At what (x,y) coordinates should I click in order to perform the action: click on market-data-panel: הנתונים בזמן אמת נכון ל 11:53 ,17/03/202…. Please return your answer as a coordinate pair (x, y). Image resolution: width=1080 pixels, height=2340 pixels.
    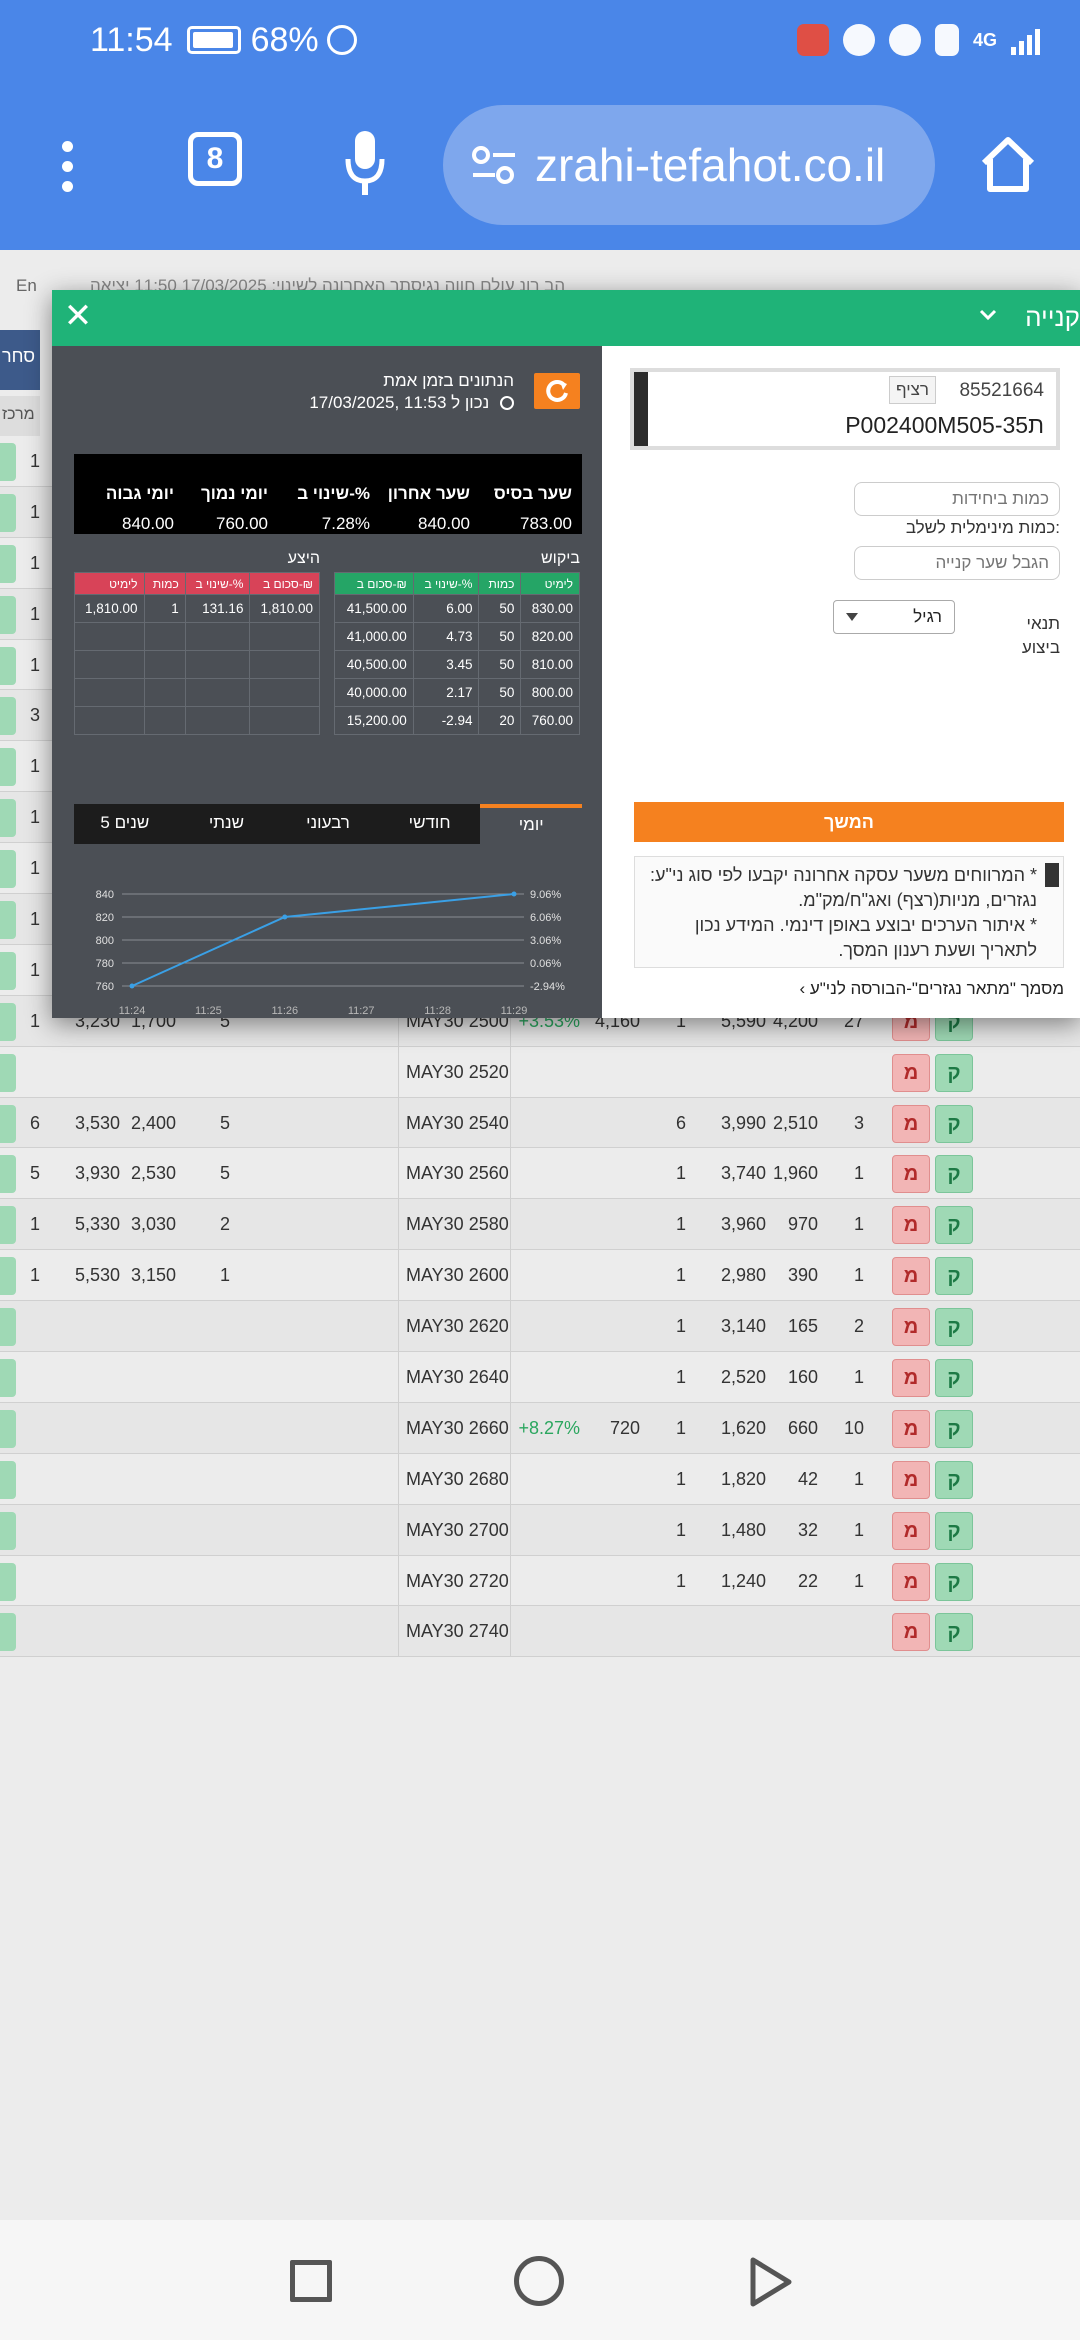
    Looking at the image, I should click on (327, 682).